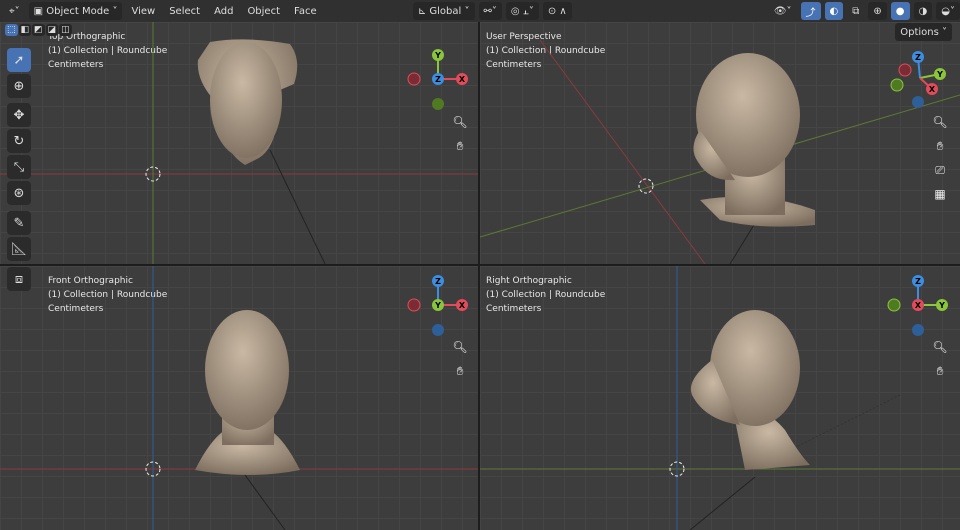  I want to click on gizmo-top: Y X Z, so click(437, 79).